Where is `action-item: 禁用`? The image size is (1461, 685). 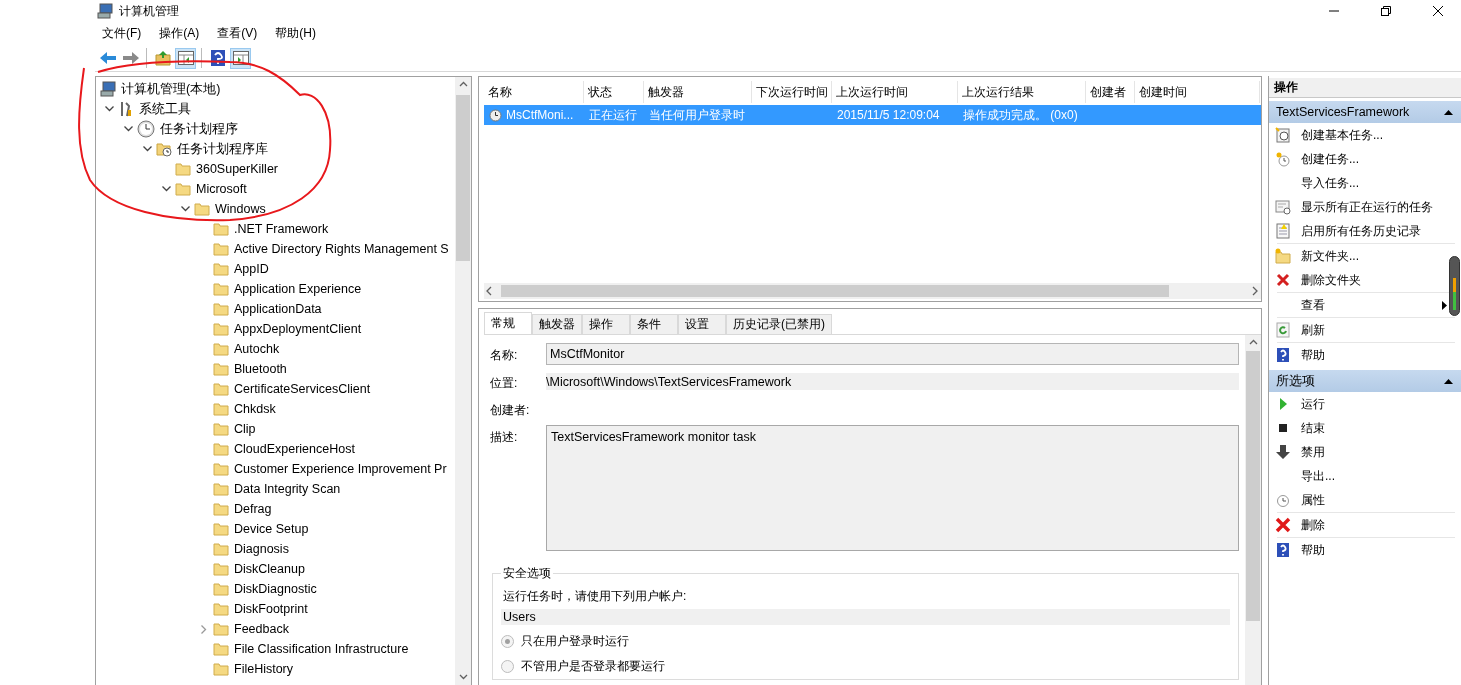 action-item: 禁用 is located at coordinates (1313, 452).